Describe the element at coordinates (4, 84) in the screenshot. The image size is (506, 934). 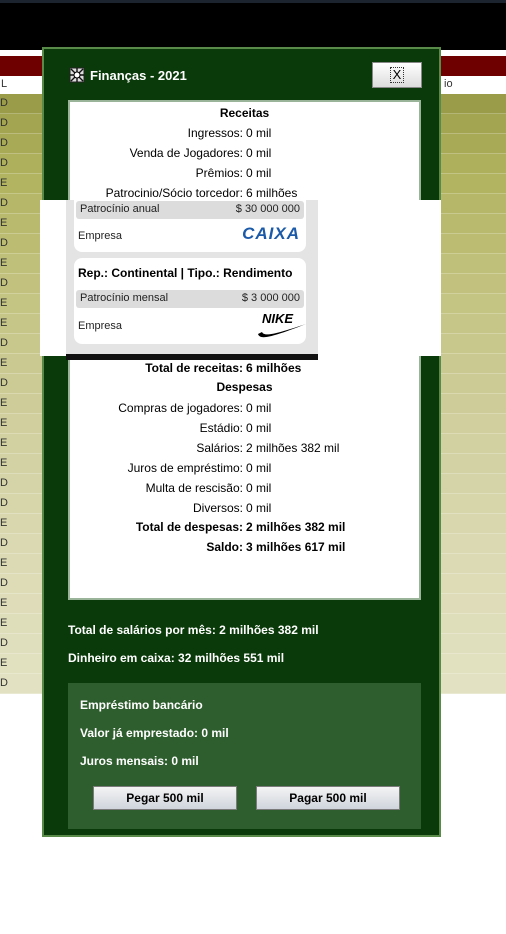
I see `background-col-left: L` at that location.